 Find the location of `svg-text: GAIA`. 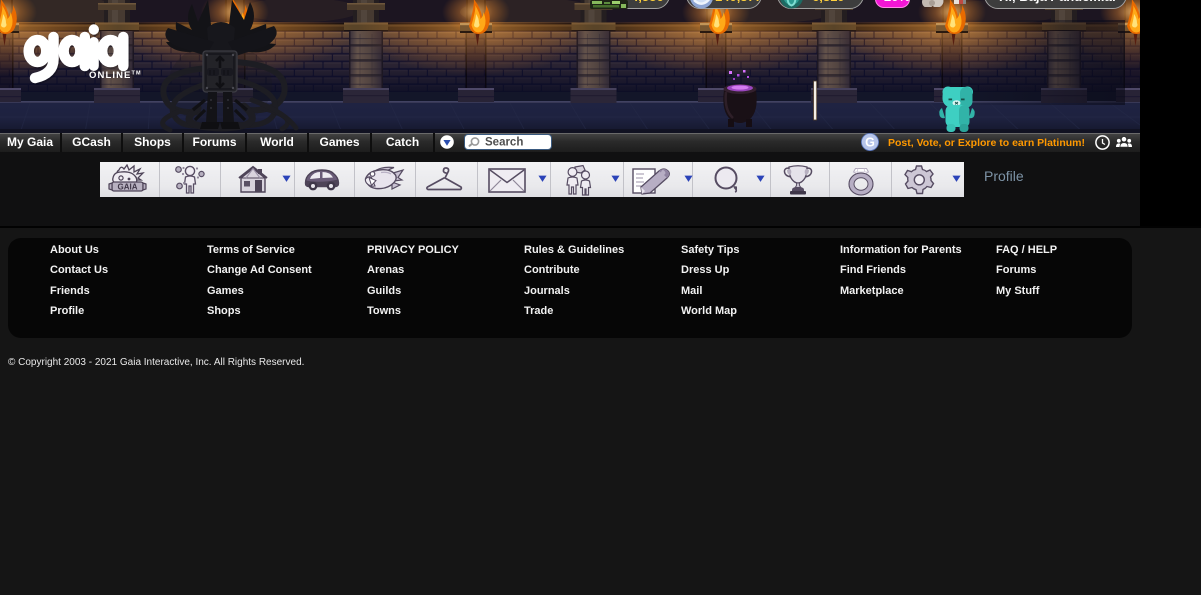

svg-text: GAIA is located at coordinates (128, 187).